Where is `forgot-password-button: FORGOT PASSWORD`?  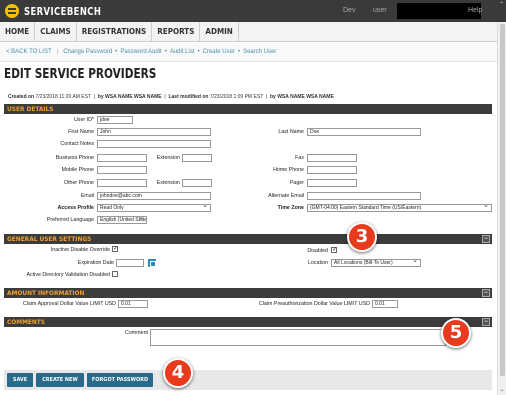 forgot-password-button: FORGOT PASSWORD is located at coordinates (120, 380).